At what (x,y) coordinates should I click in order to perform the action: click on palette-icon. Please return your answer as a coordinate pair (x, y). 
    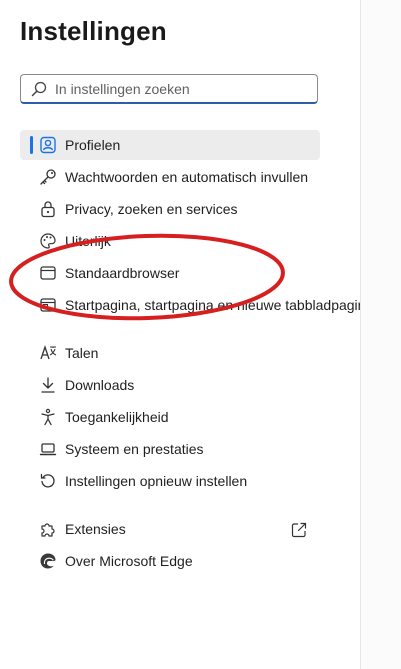
    Looking at the image, I should click on (48, 241).